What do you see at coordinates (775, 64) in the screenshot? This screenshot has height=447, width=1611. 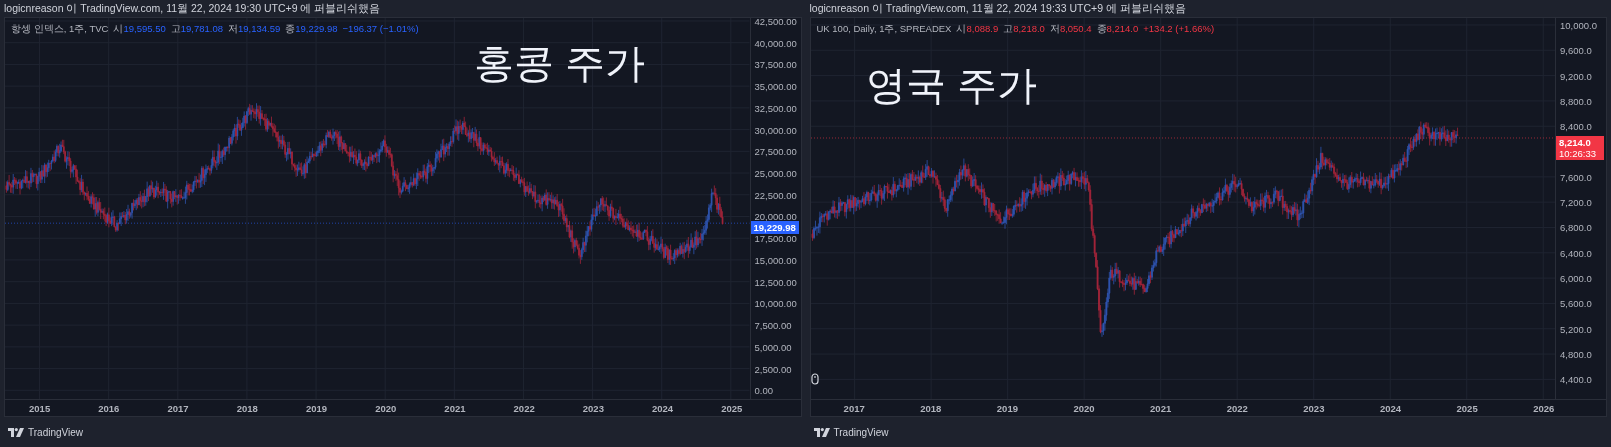 I see `price-label: 37,500.00` at bounding box center [775, 64].